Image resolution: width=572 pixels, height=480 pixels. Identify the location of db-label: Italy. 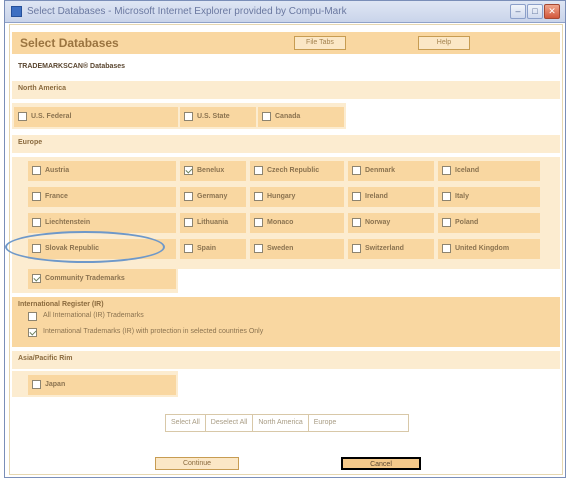
(462, 196).